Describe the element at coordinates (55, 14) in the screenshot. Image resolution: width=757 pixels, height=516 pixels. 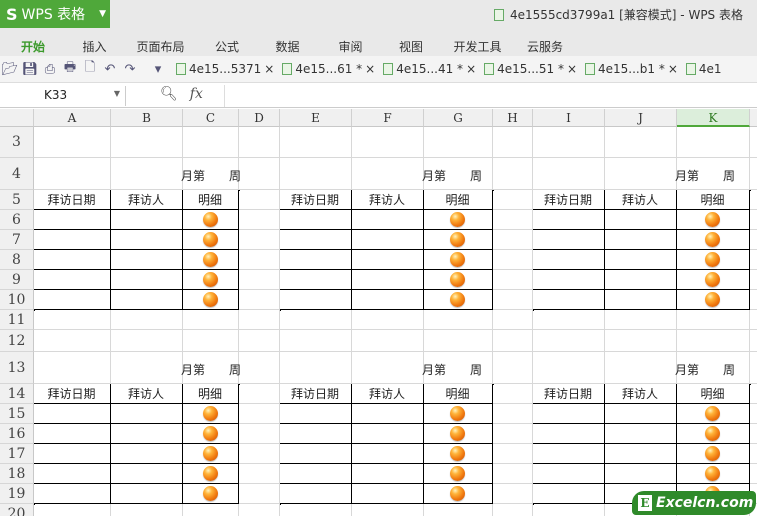
I see `app-menu-button: S WPS 表格 ▼` at that location.